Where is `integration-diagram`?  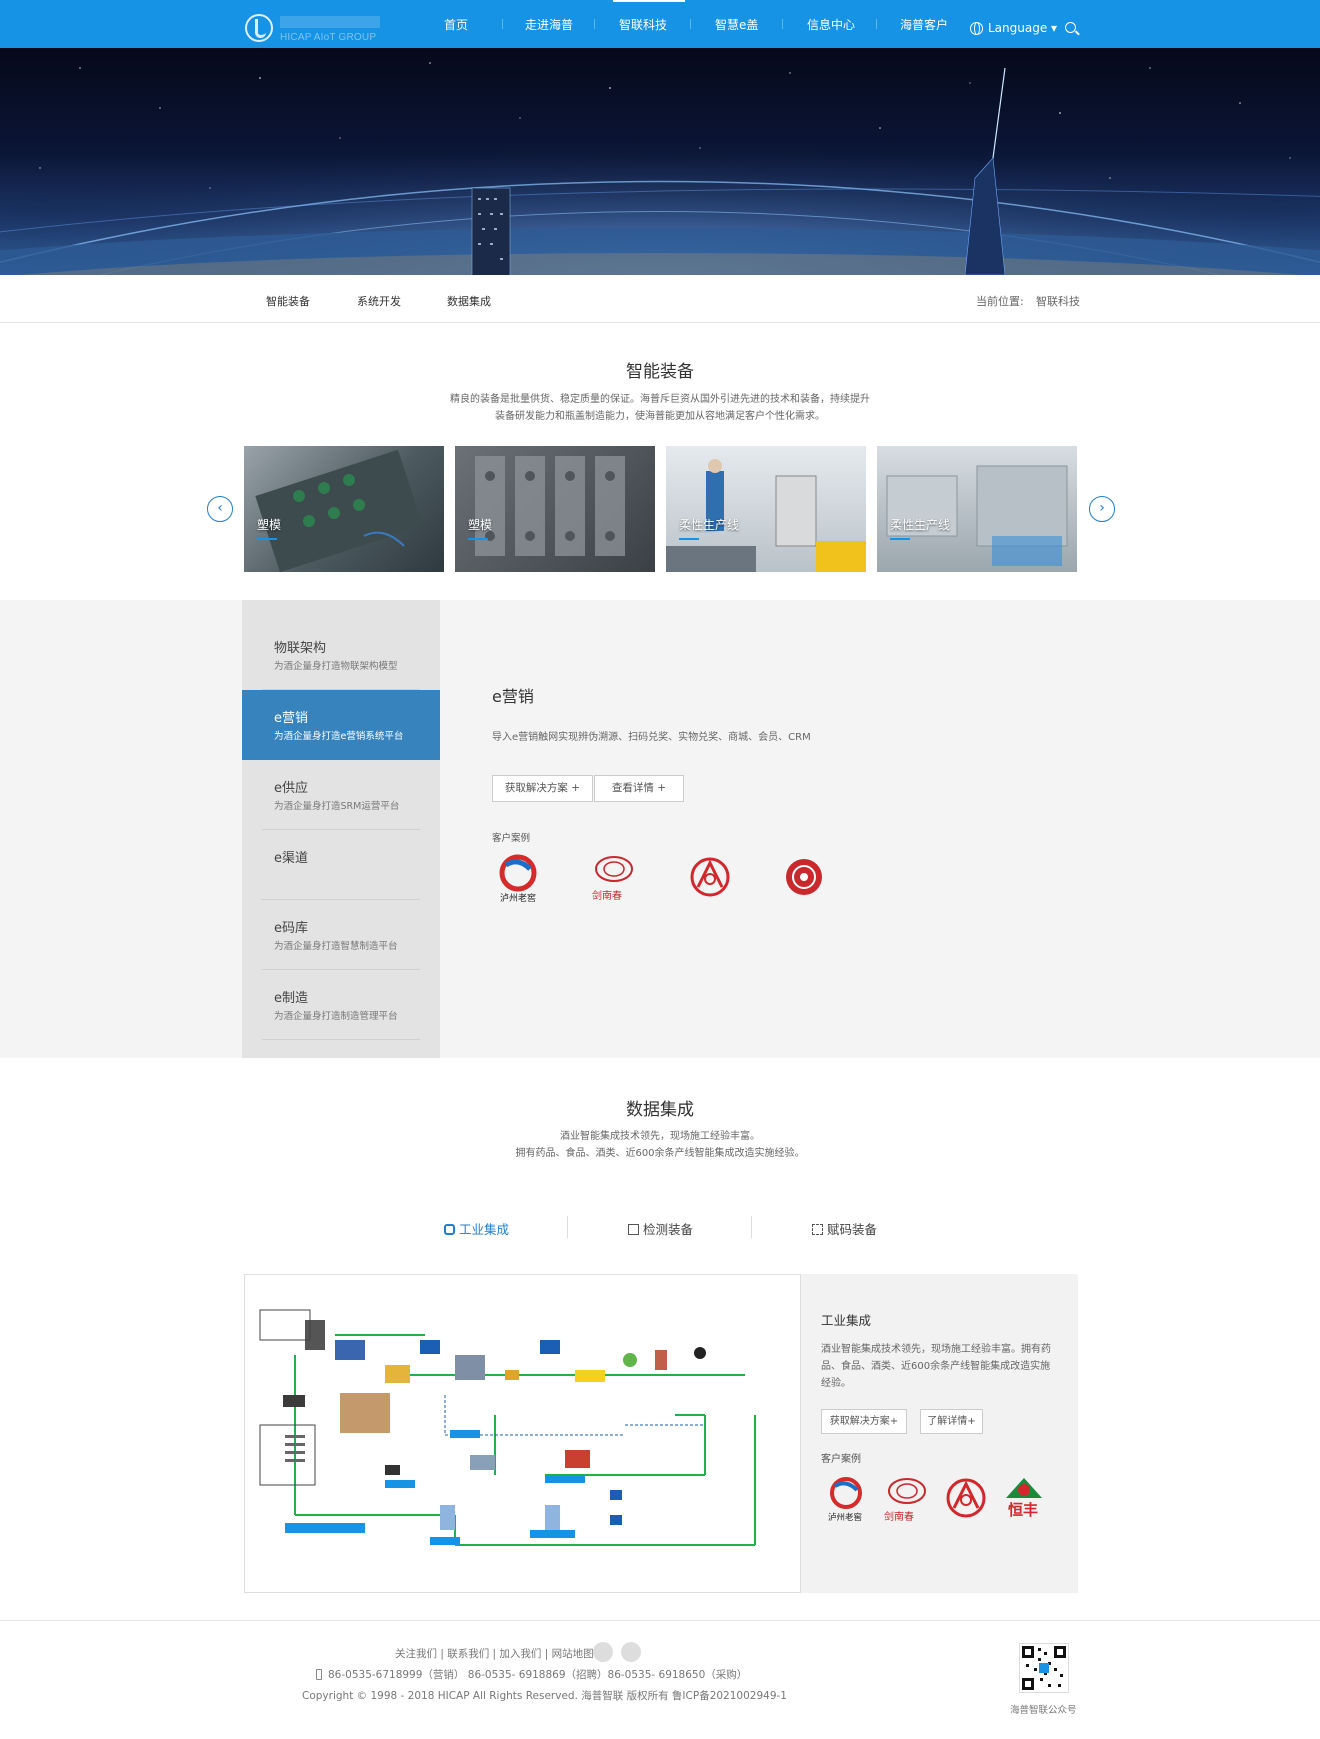 integration-diagram is located at coordinates (522, 1433).